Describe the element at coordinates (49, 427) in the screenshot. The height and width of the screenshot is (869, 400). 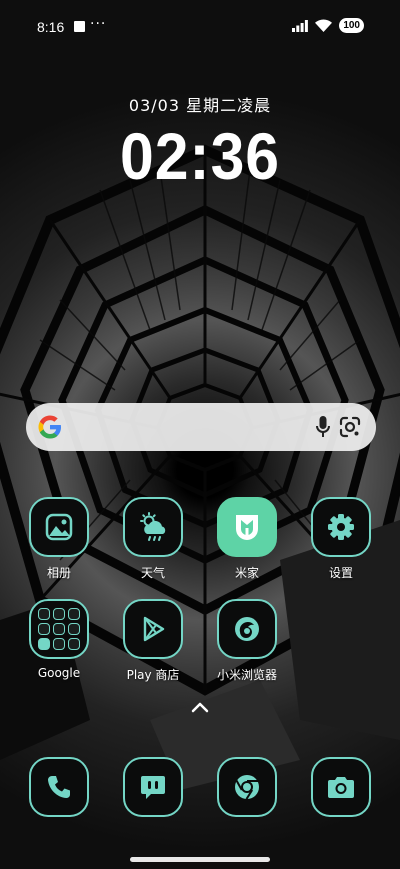
I see `google-g-icon` at that location.